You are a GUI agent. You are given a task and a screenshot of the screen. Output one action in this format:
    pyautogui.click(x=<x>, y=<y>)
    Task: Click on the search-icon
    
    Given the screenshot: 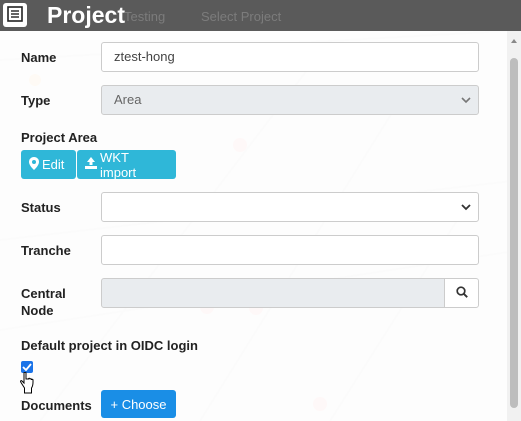 What is the action you would take?
    pyautogui.click(x=461, y=293)
    